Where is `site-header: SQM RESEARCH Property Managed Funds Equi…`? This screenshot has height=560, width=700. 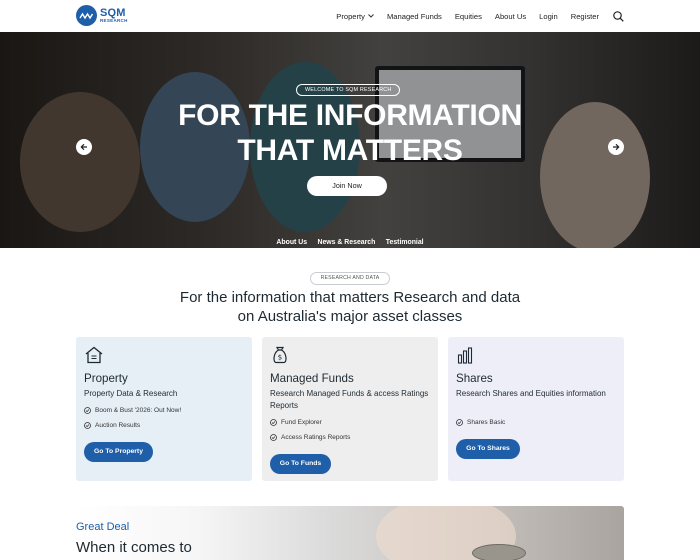 site-header: SQM RESEARCH Property Managed Funds Equi… is located at coordinates (350, 16).